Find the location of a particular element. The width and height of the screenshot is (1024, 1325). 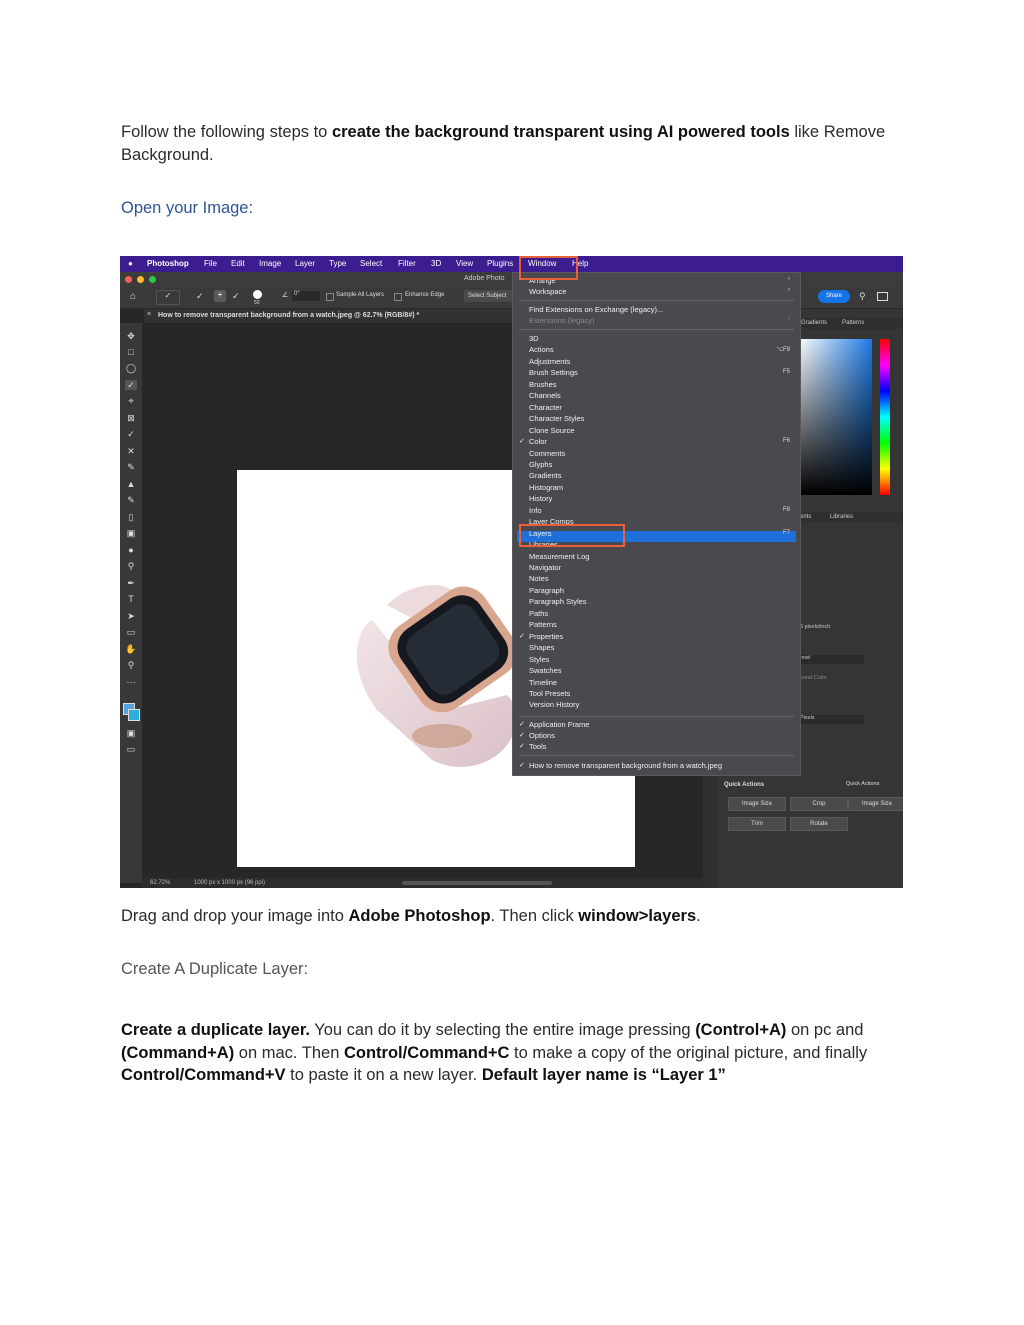

brush-size-icon is located at coordinates (257, 294).